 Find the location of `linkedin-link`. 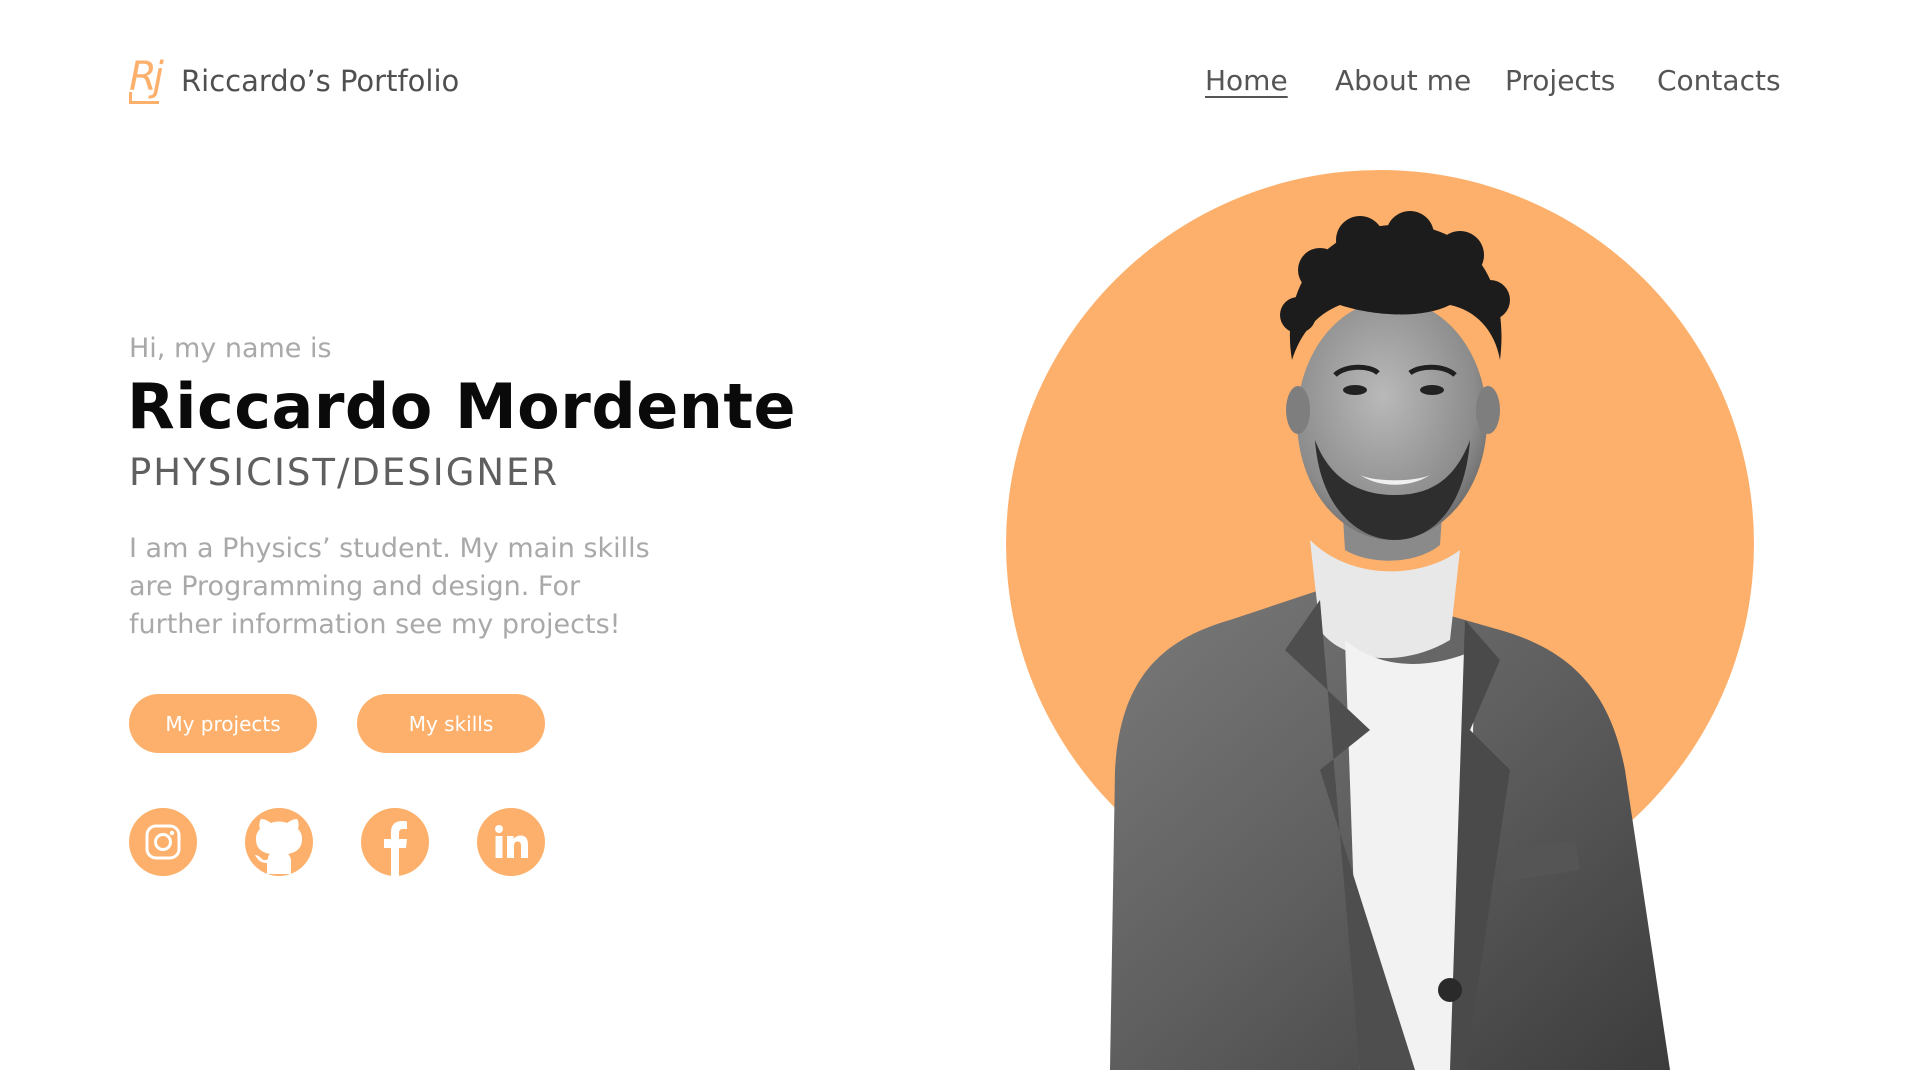

linkedin-link is located at coordinates (511, 842).